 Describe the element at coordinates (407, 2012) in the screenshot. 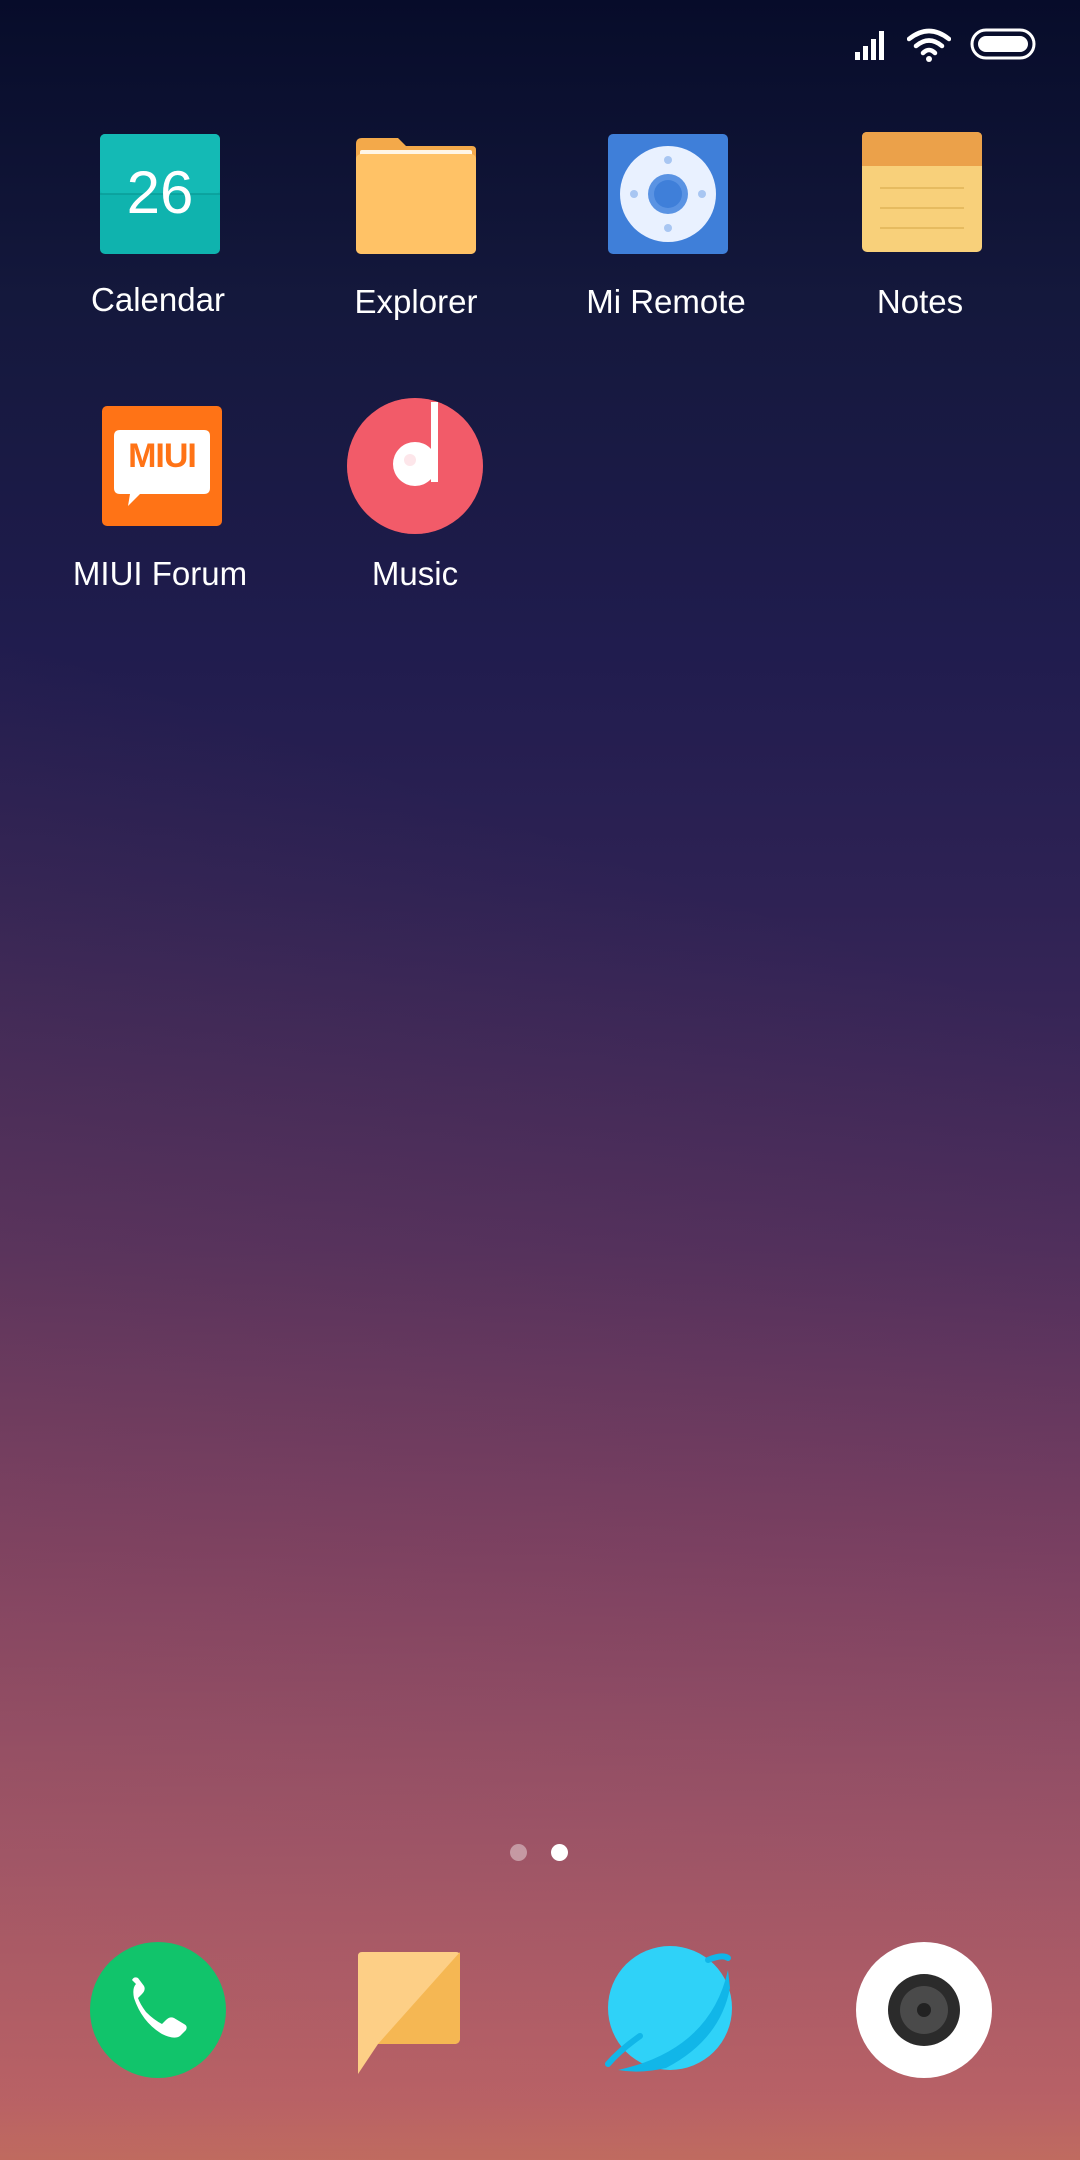

I see `messaging-icon` at that location.